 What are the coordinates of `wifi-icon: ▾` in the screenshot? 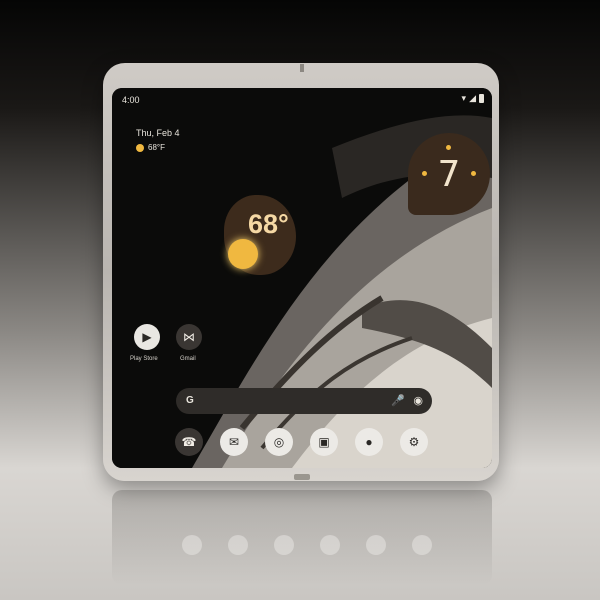 It's located at (464, 98).